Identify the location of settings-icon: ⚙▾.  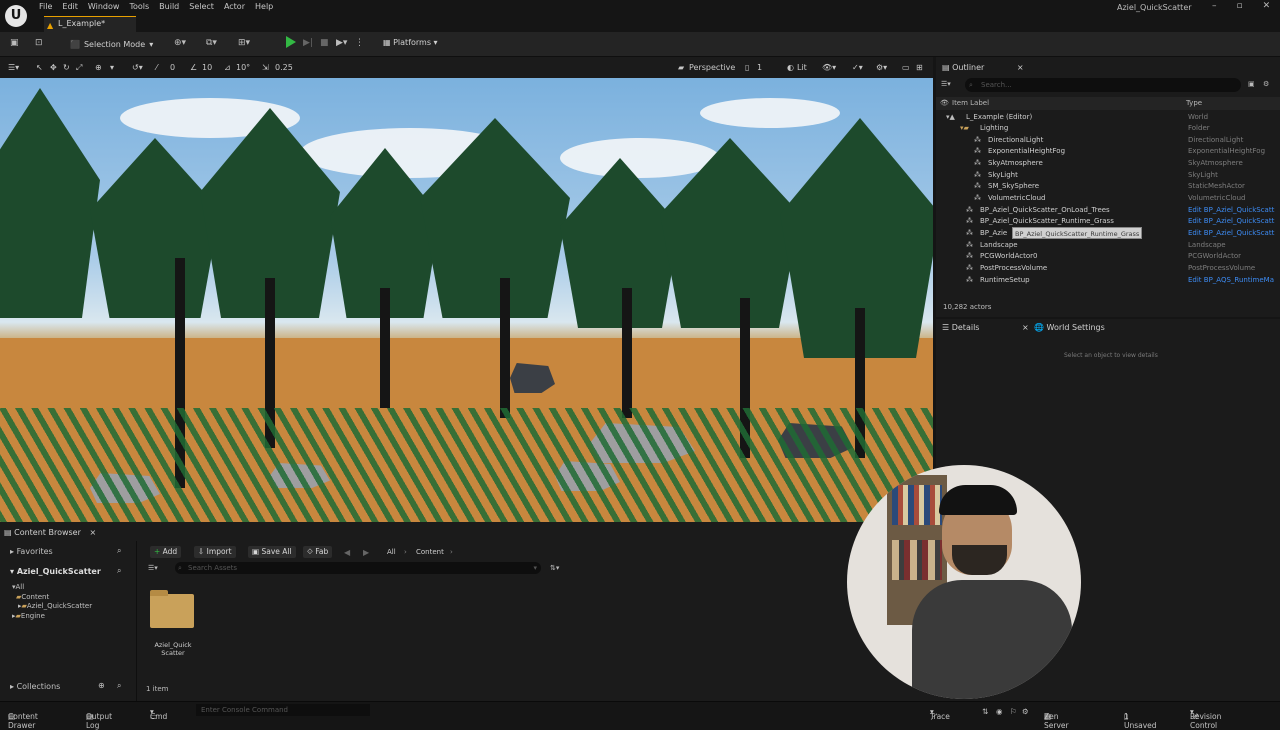
(881, 67).